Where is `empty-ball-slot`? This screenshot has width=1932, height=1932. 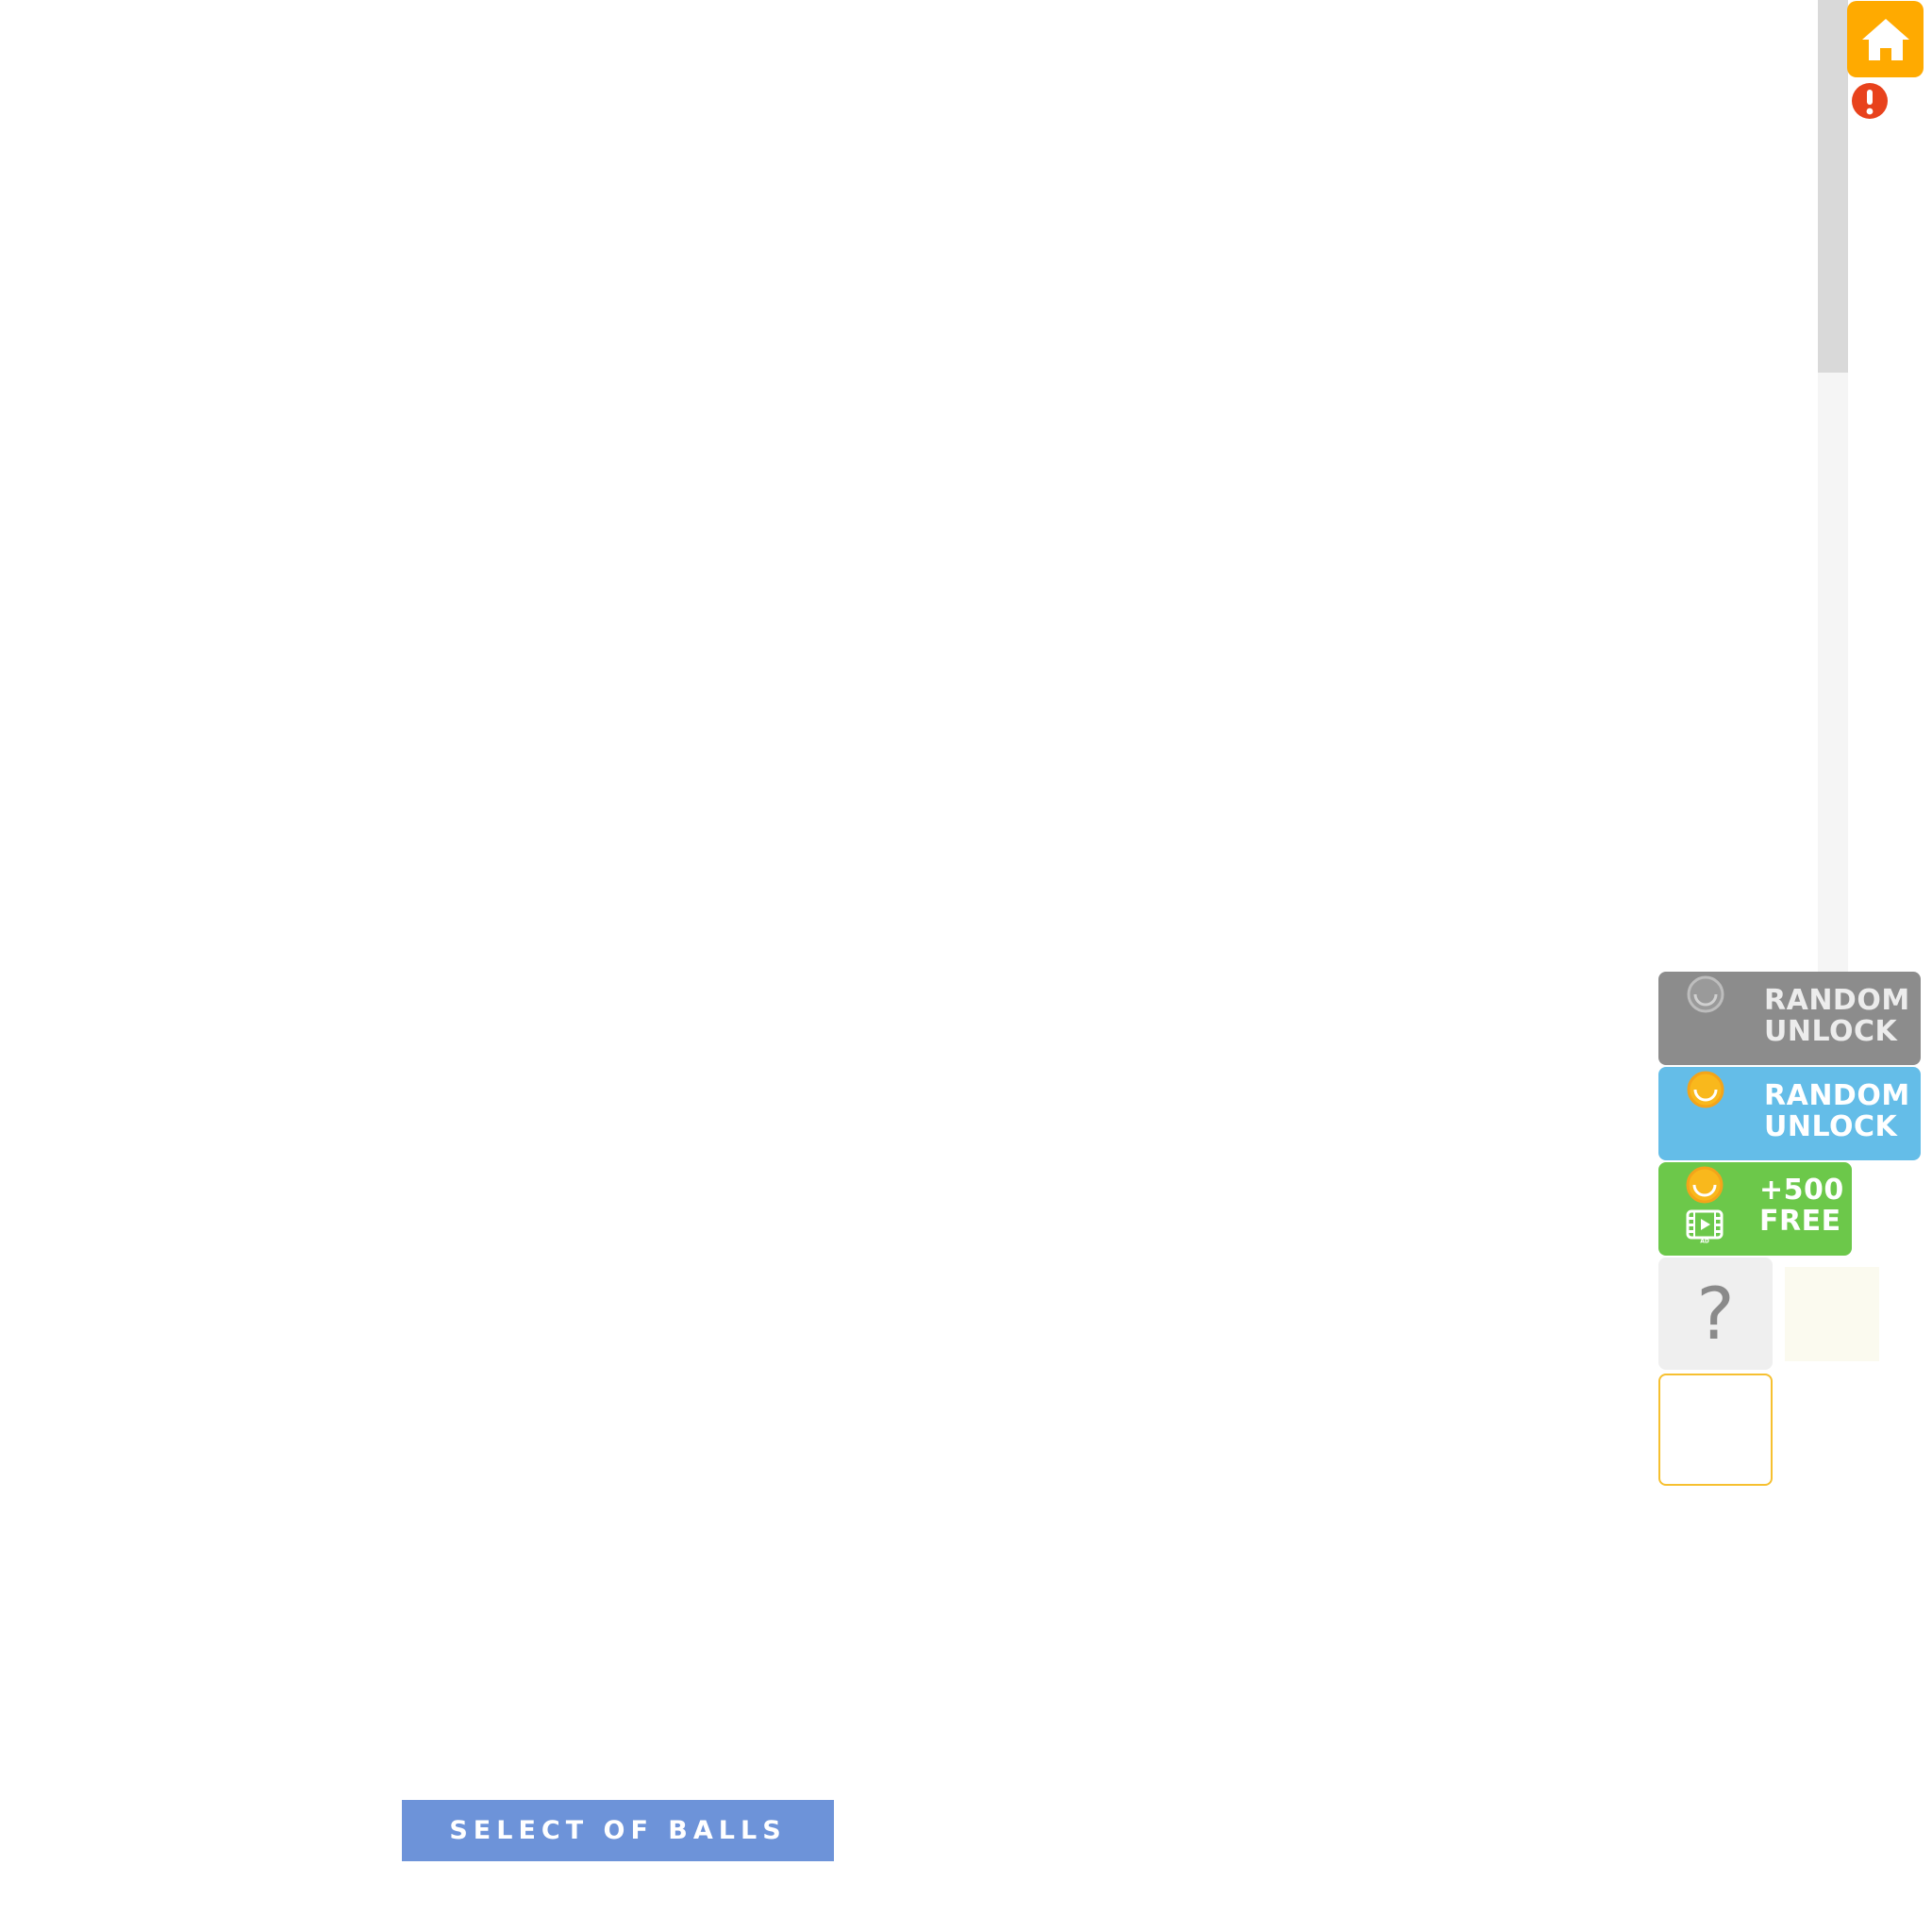 empty-ball-slot is located at coordinates (1832, 1314).